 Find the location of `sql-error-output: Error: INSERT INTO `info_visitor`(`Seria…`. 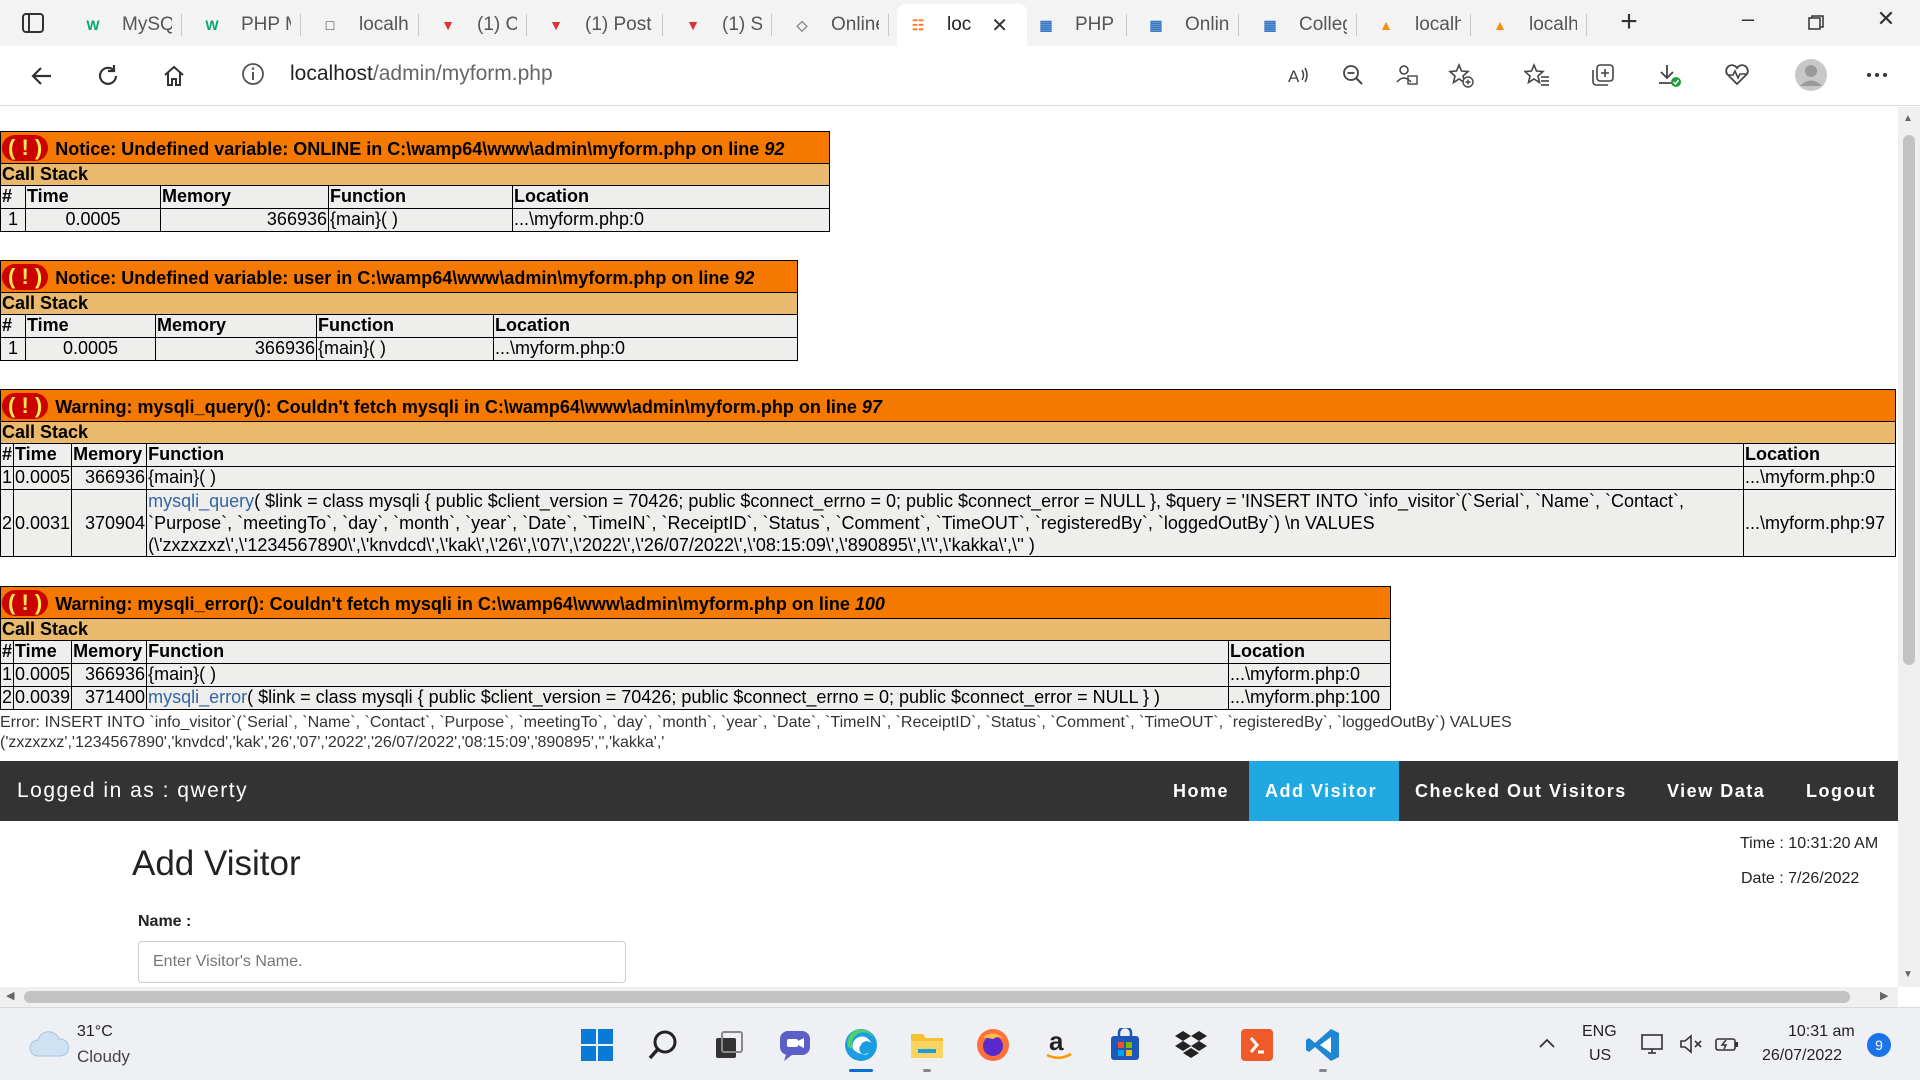

sql-error-output: Error: INSERT INTO `info_visitor`(`Seria… is located at coordinates (756, 732).